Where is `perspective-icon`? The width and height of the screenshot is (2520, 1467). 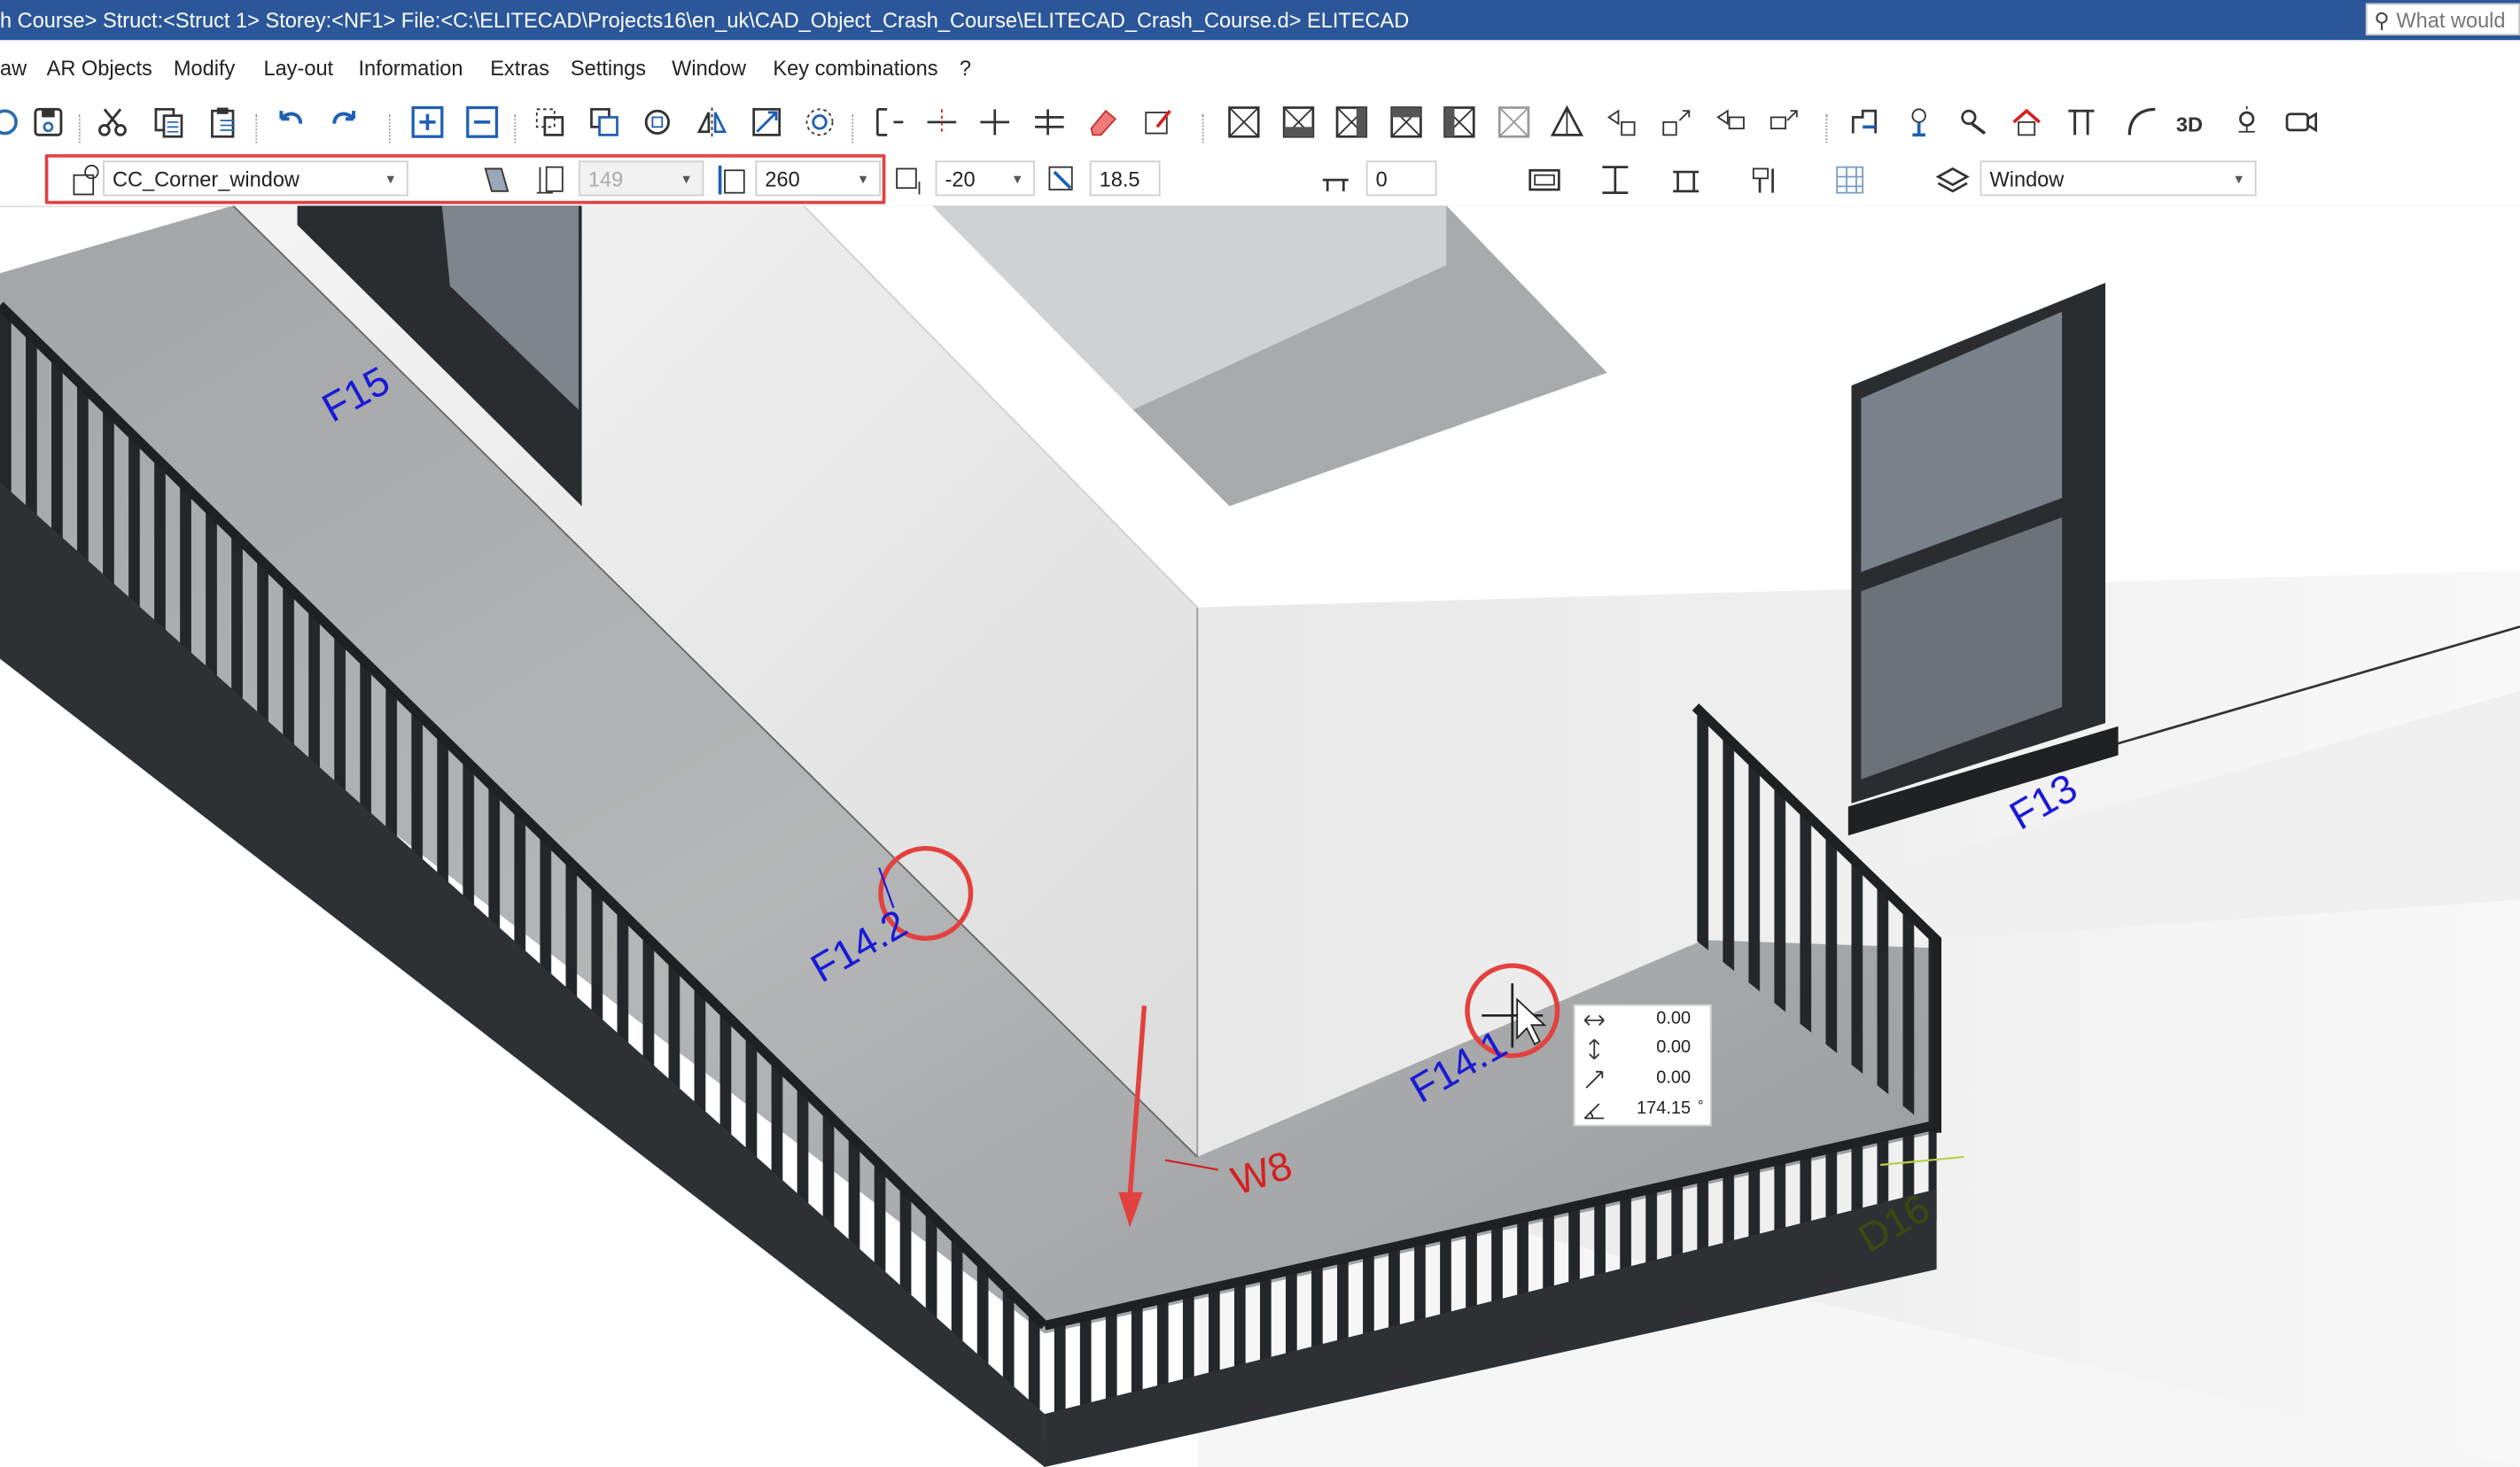
perspective-icon is located at coordinates (1567, 122).